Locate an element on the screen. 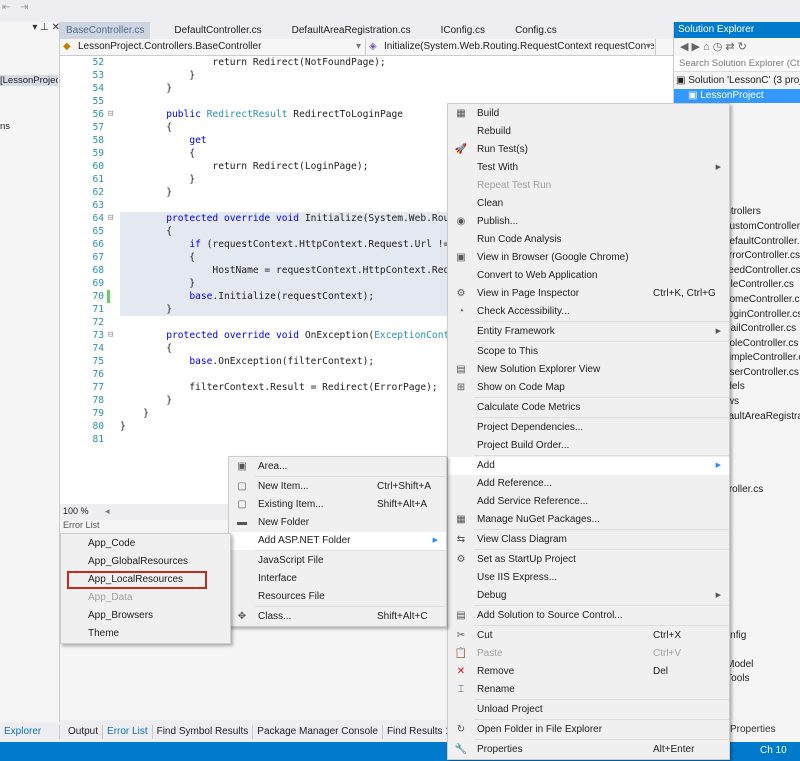 This screenshot has width=800, height=761. tab-explorer: Explorer is located at coordinates (30, 732).